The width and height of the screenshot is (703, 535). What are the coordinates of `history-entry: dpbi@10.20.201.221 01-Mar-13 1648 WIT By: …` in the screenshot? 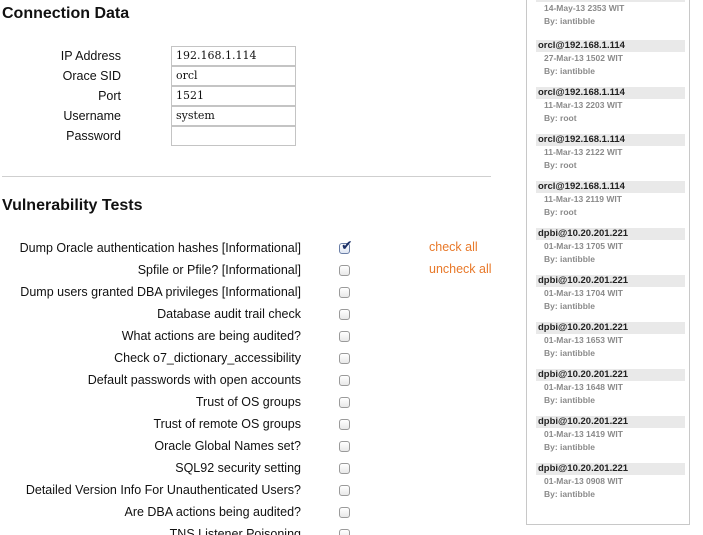 It's located at (610, 388).